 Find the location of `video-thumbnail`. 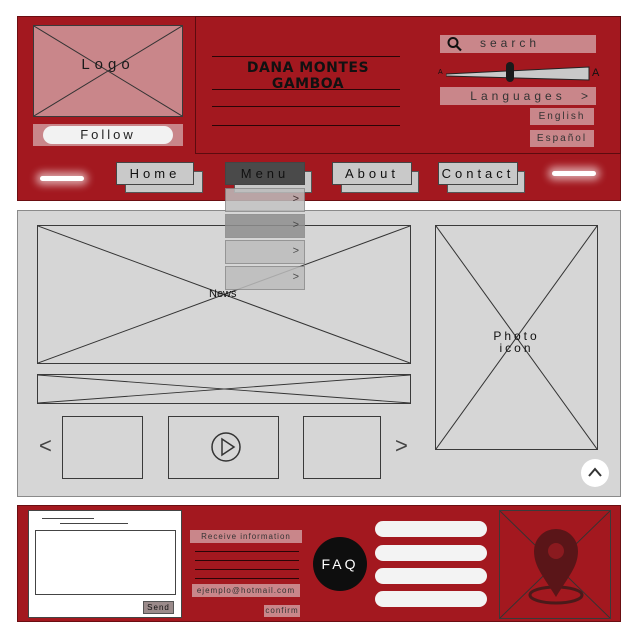

video-thumbnail is located at coordinates (223, 447).